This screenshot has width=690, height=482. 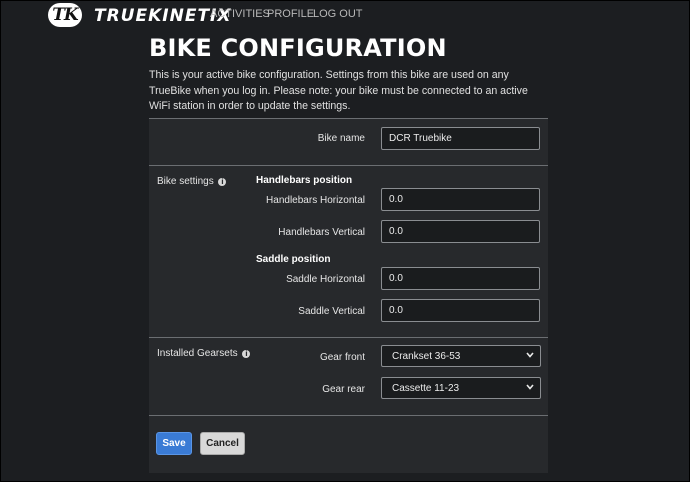 I want to click on saddle-heading: Saddle position, so click(x=293, y=259).